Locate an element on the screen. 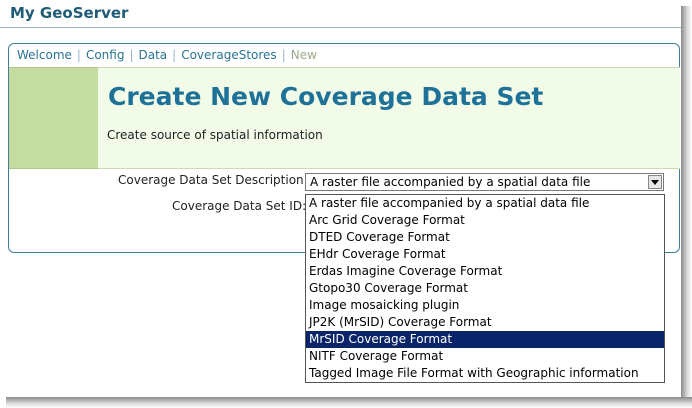  chevron-down-icon is located at coordinates (655, 182).